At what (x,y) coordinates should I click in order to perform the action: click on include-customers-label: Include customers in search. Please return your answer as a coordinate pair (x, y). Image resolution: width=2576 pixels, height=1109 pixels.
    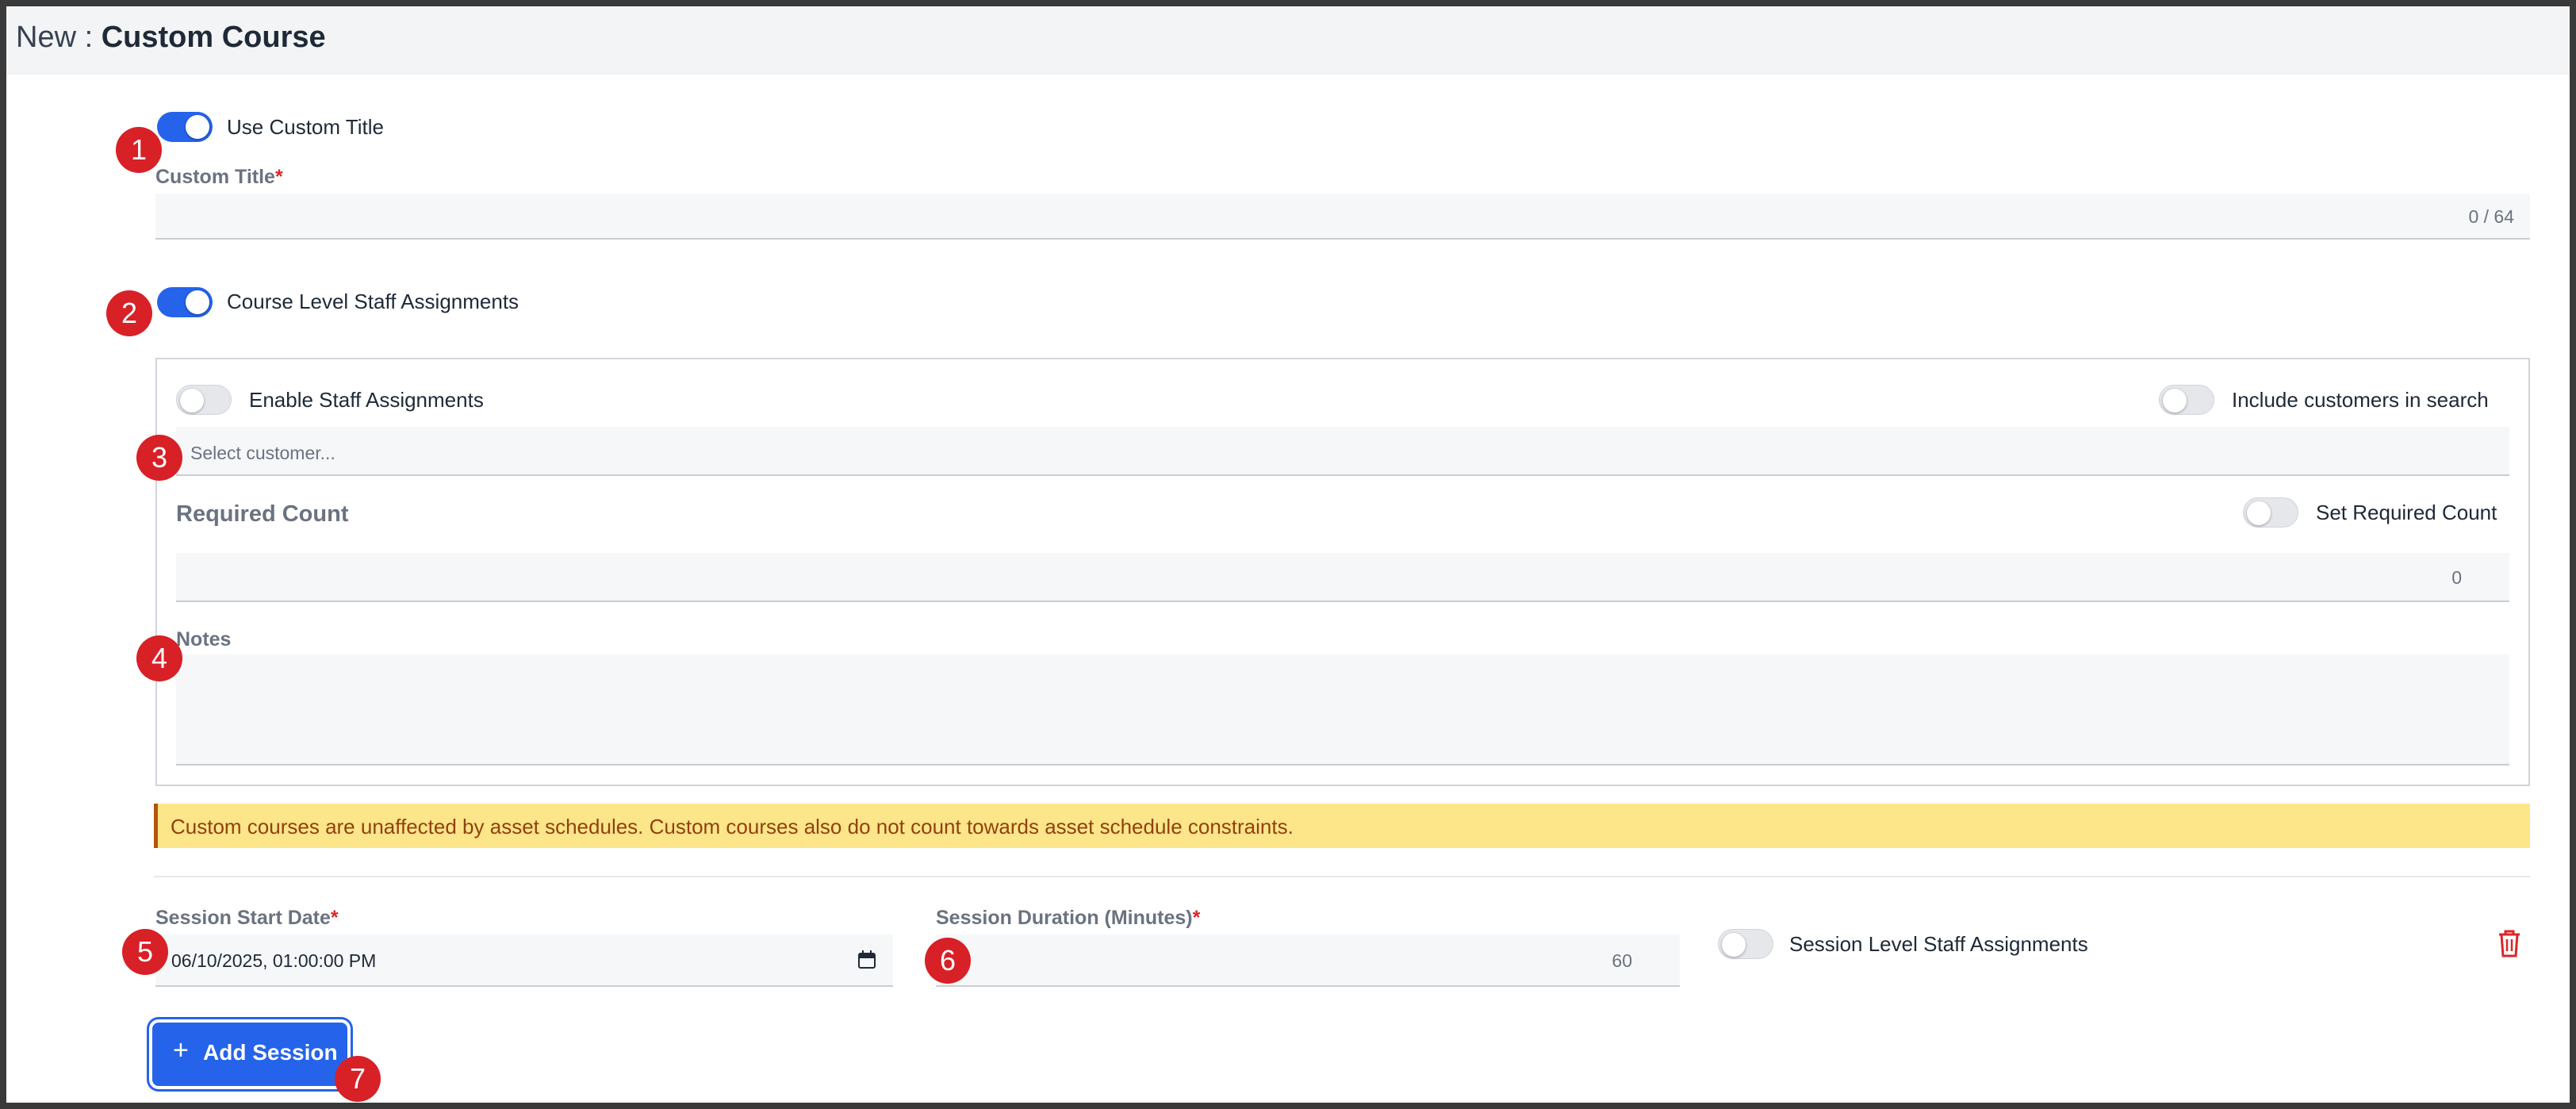
    Looking at the image, I should click on (2361, 400).